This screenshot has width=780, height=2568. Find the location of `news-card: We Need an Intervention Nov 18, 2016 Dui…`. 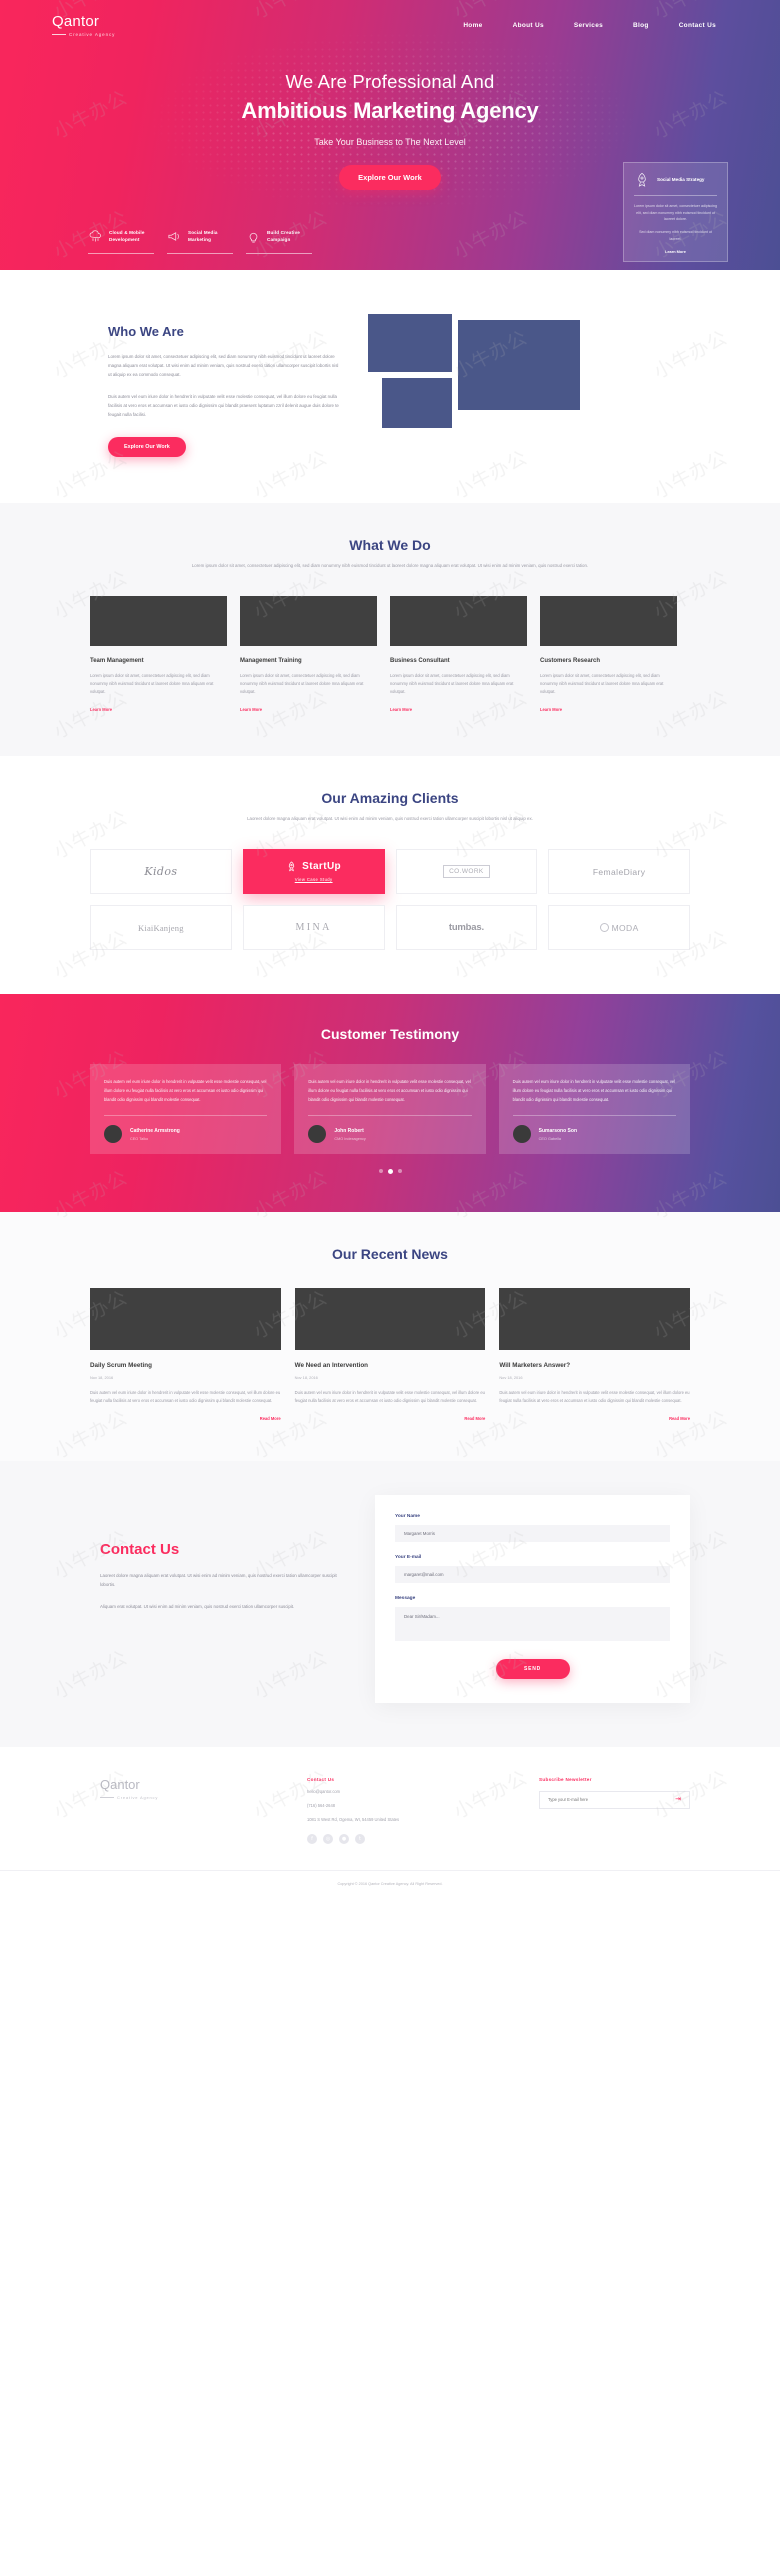

news-card: We Need an Intervention Nov 18, 2016 Dui… is located at coordinates (390, 1354).